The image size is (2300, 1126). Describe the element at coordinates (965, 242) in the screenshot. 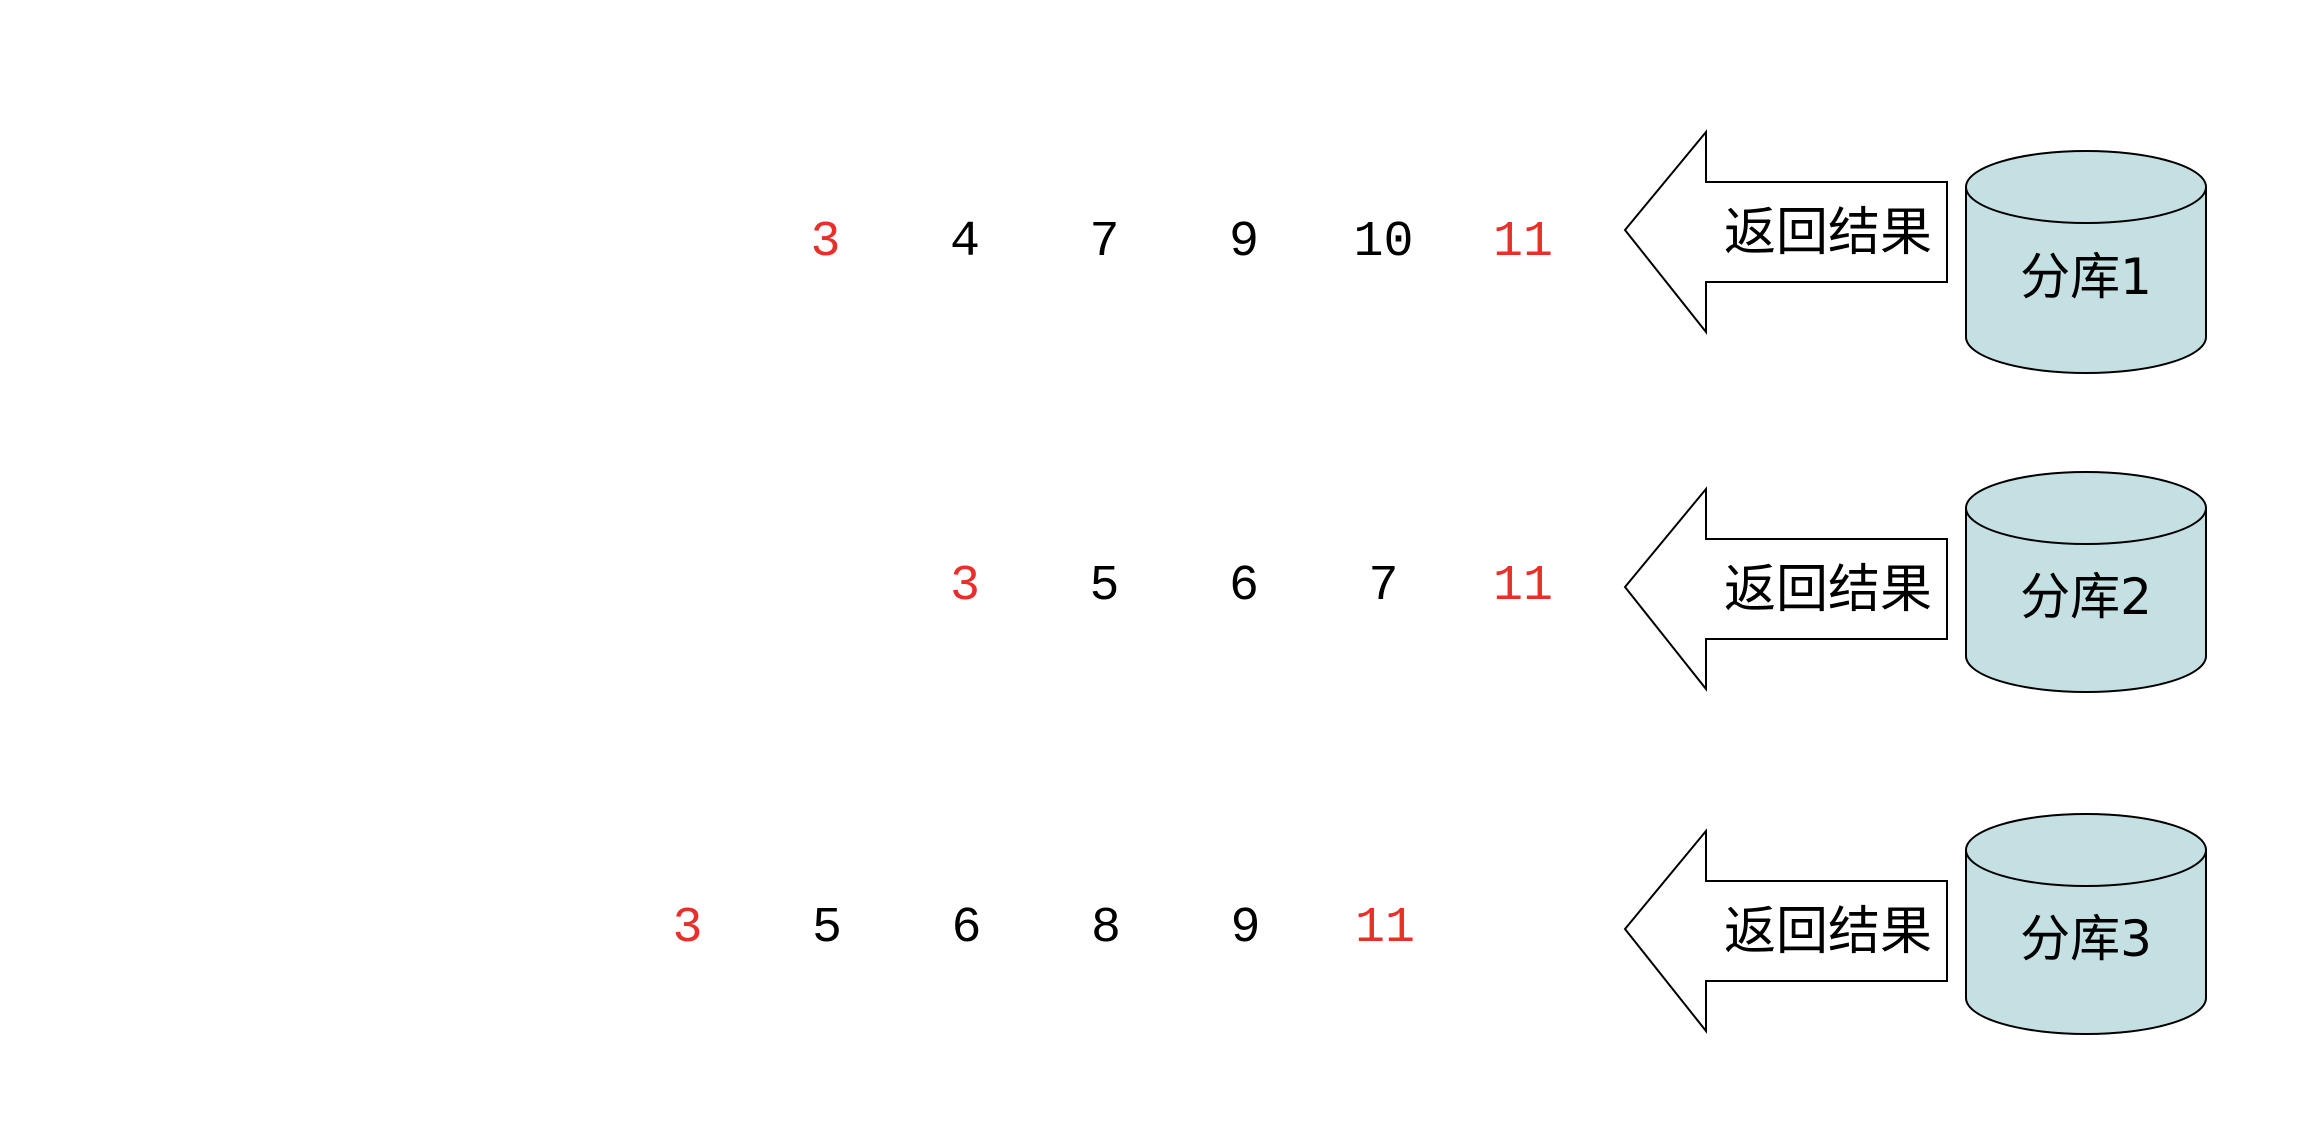

I see `result-value: 4` at that location.